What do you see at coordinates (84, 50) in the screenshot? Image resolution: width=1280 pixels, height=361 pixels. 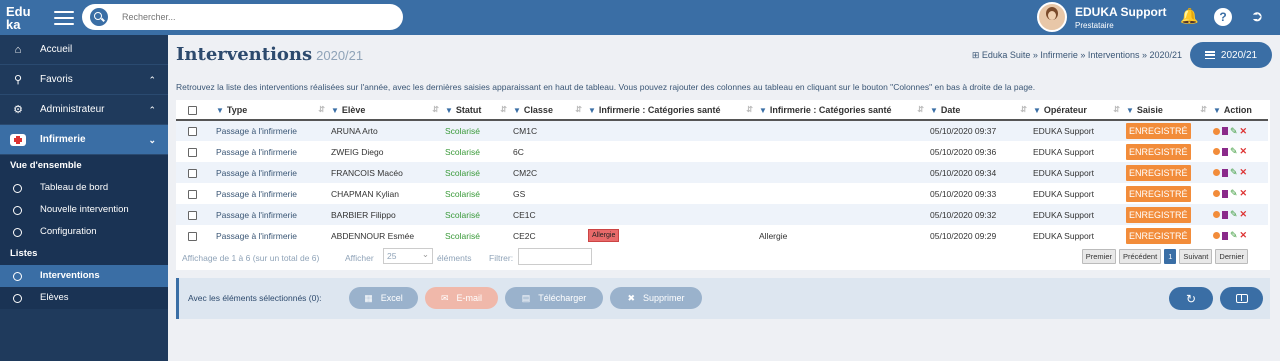 I see `sidebar-item-accueil: ⌂ Accueil` at bounding box center [84, 50].